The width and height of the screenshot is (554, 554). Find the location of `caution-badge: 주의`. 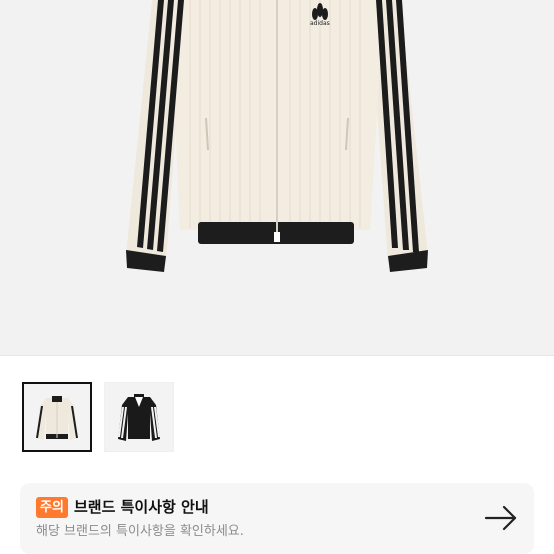

caution-badge: 주의 is located at coordinates (52, 507).